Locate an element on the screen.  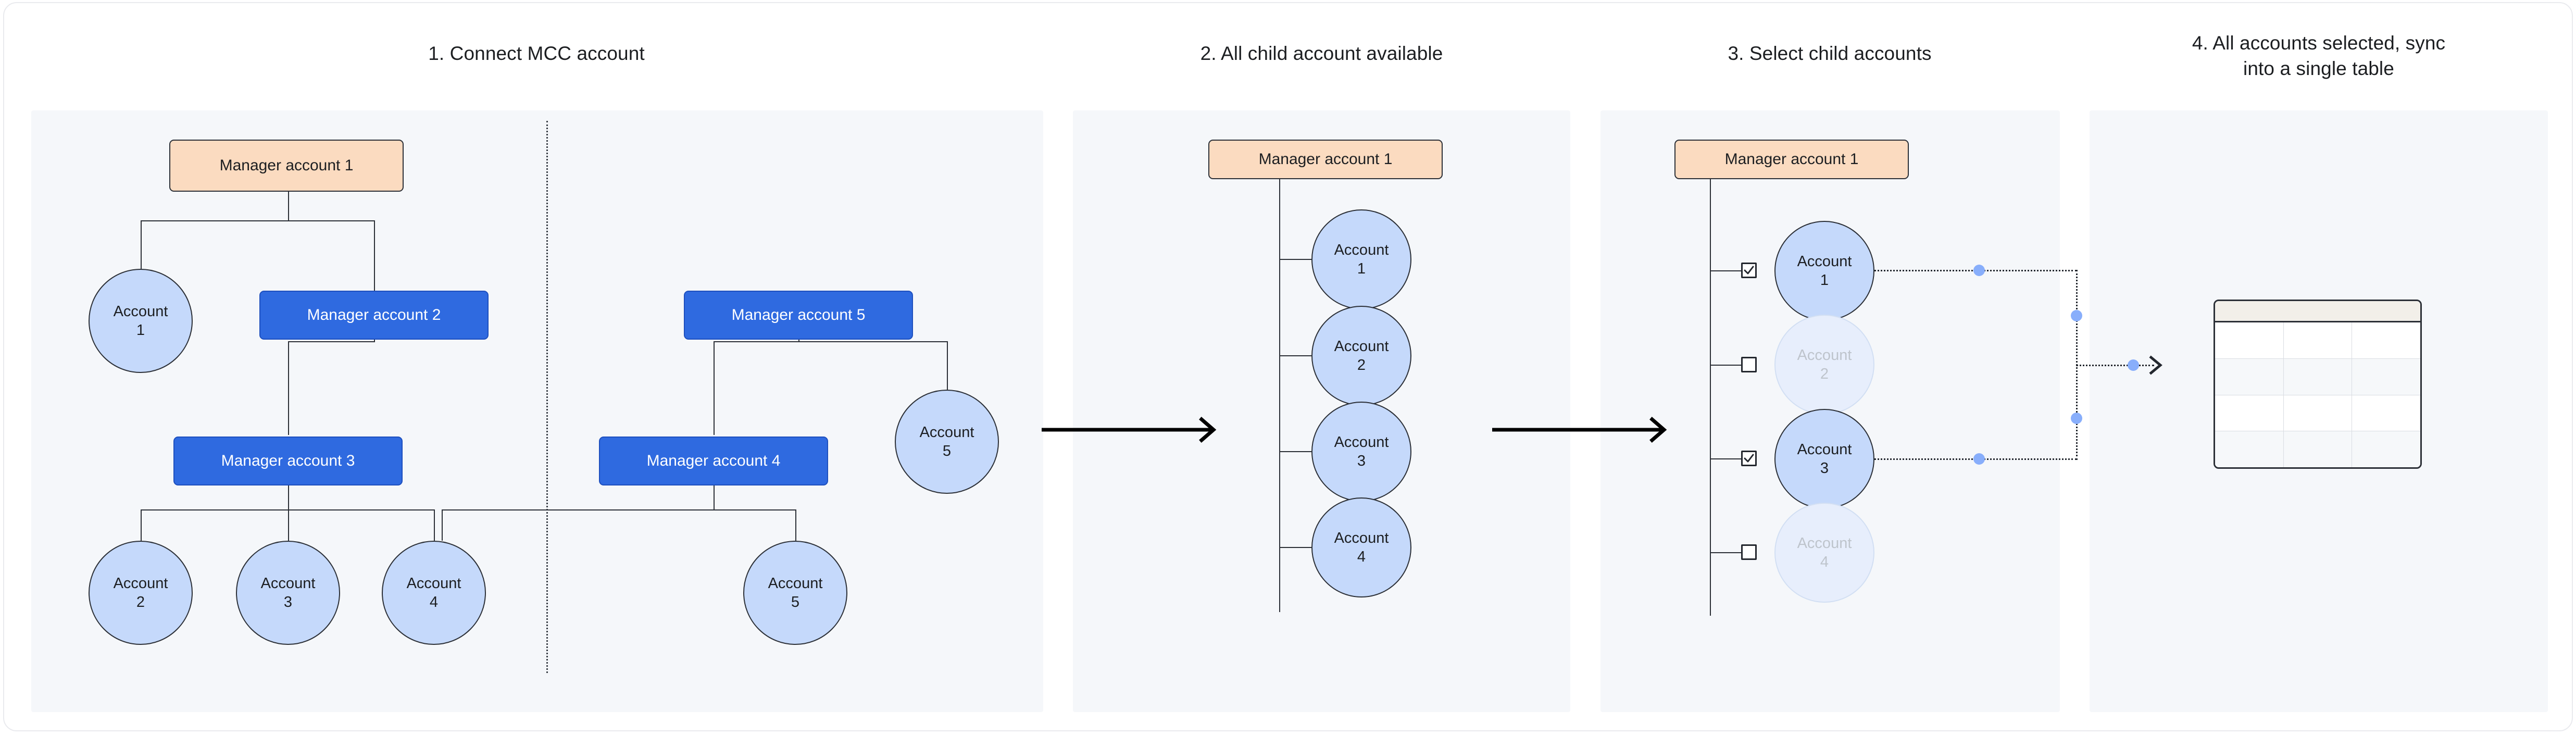
manager-account-1-node: Manager account 1 is located at coordinates (286, 166).